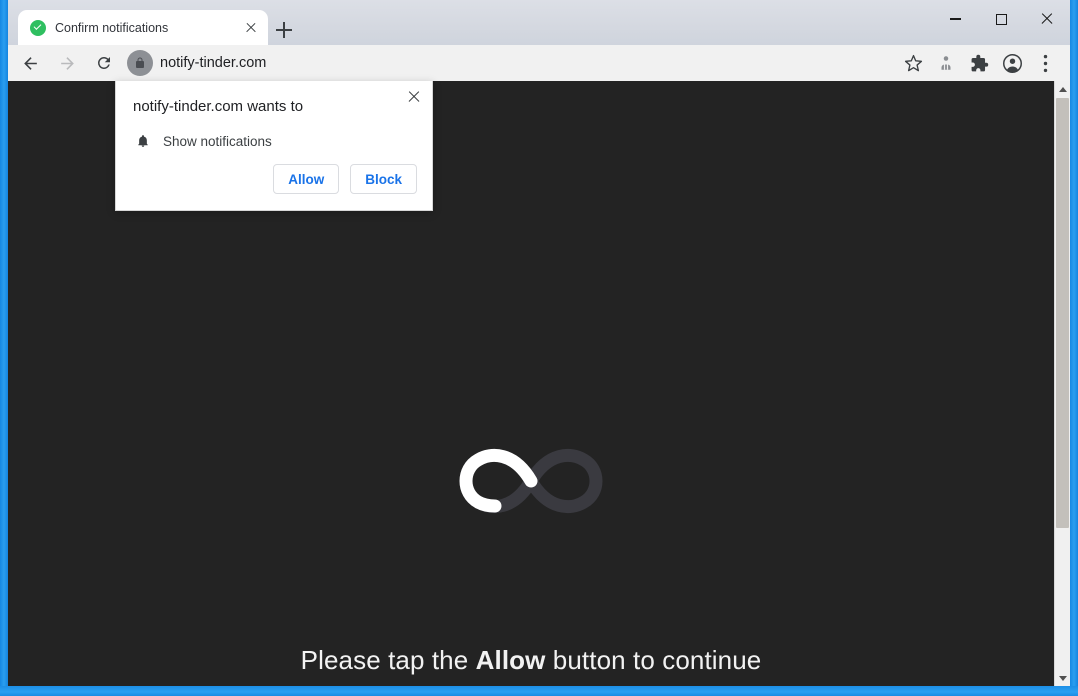  I want to click on profile-avatar-icon, so click(1012, 63).